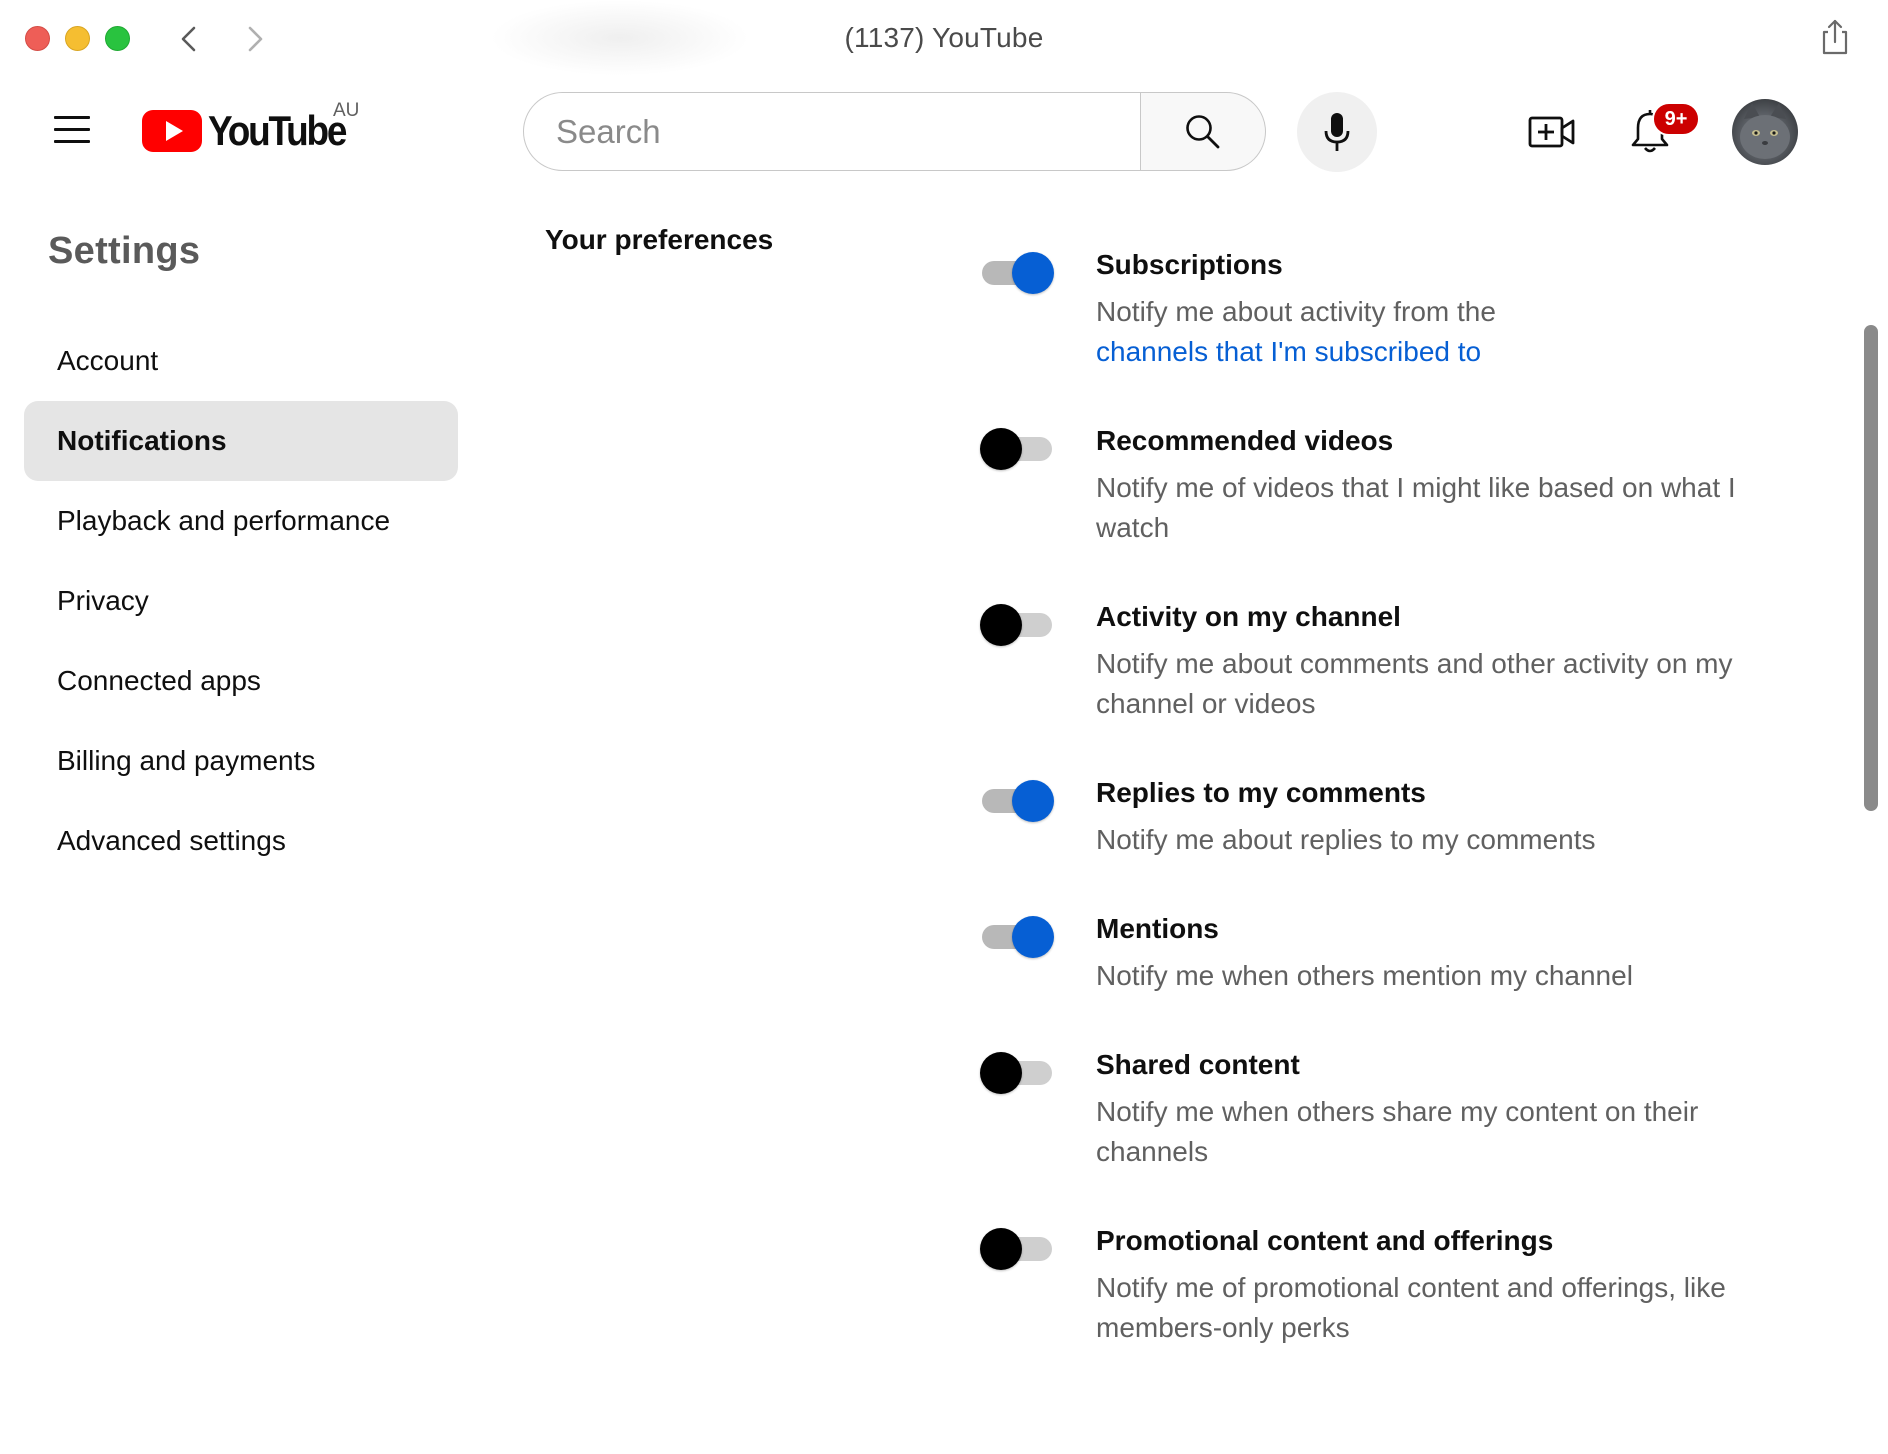  Describe the element at coordinates (1426, 976) in the screenshot. I see `pref-description: Notify me when others mention my channel` at that location.